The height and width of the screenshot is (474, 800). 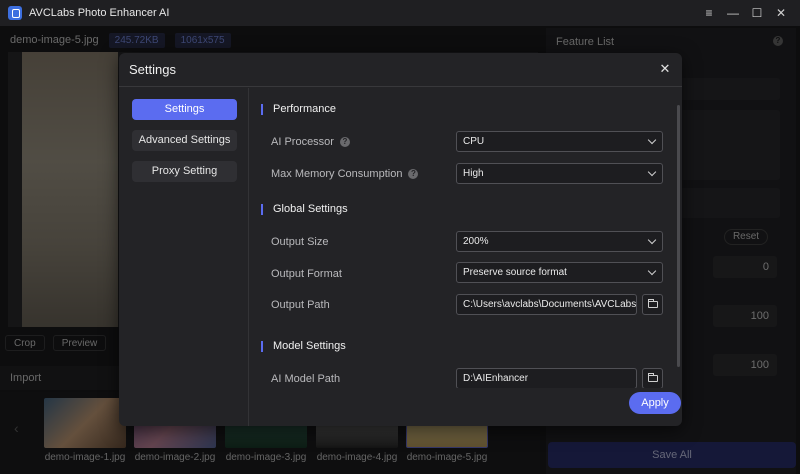 I want to click on maximize-icon: ☐, so click(x=757, y=13).